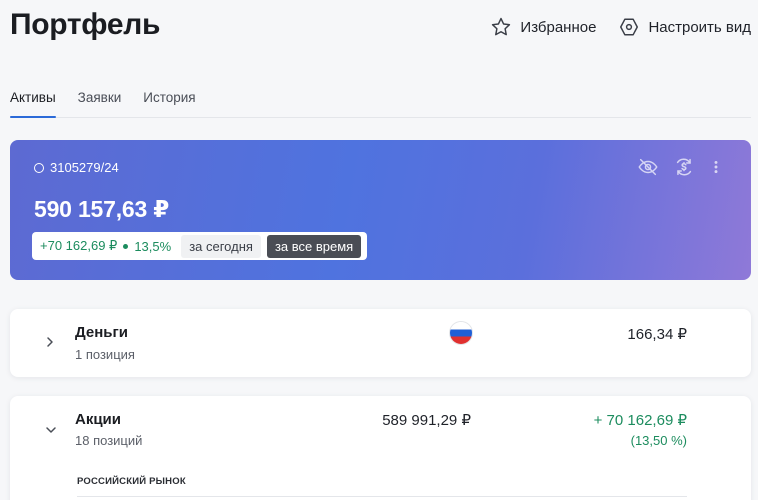 The image size is (758, 500). Describe the element at coordinates (101, 332) in the screenshot. I see `asset-title: Деньги` at that location.